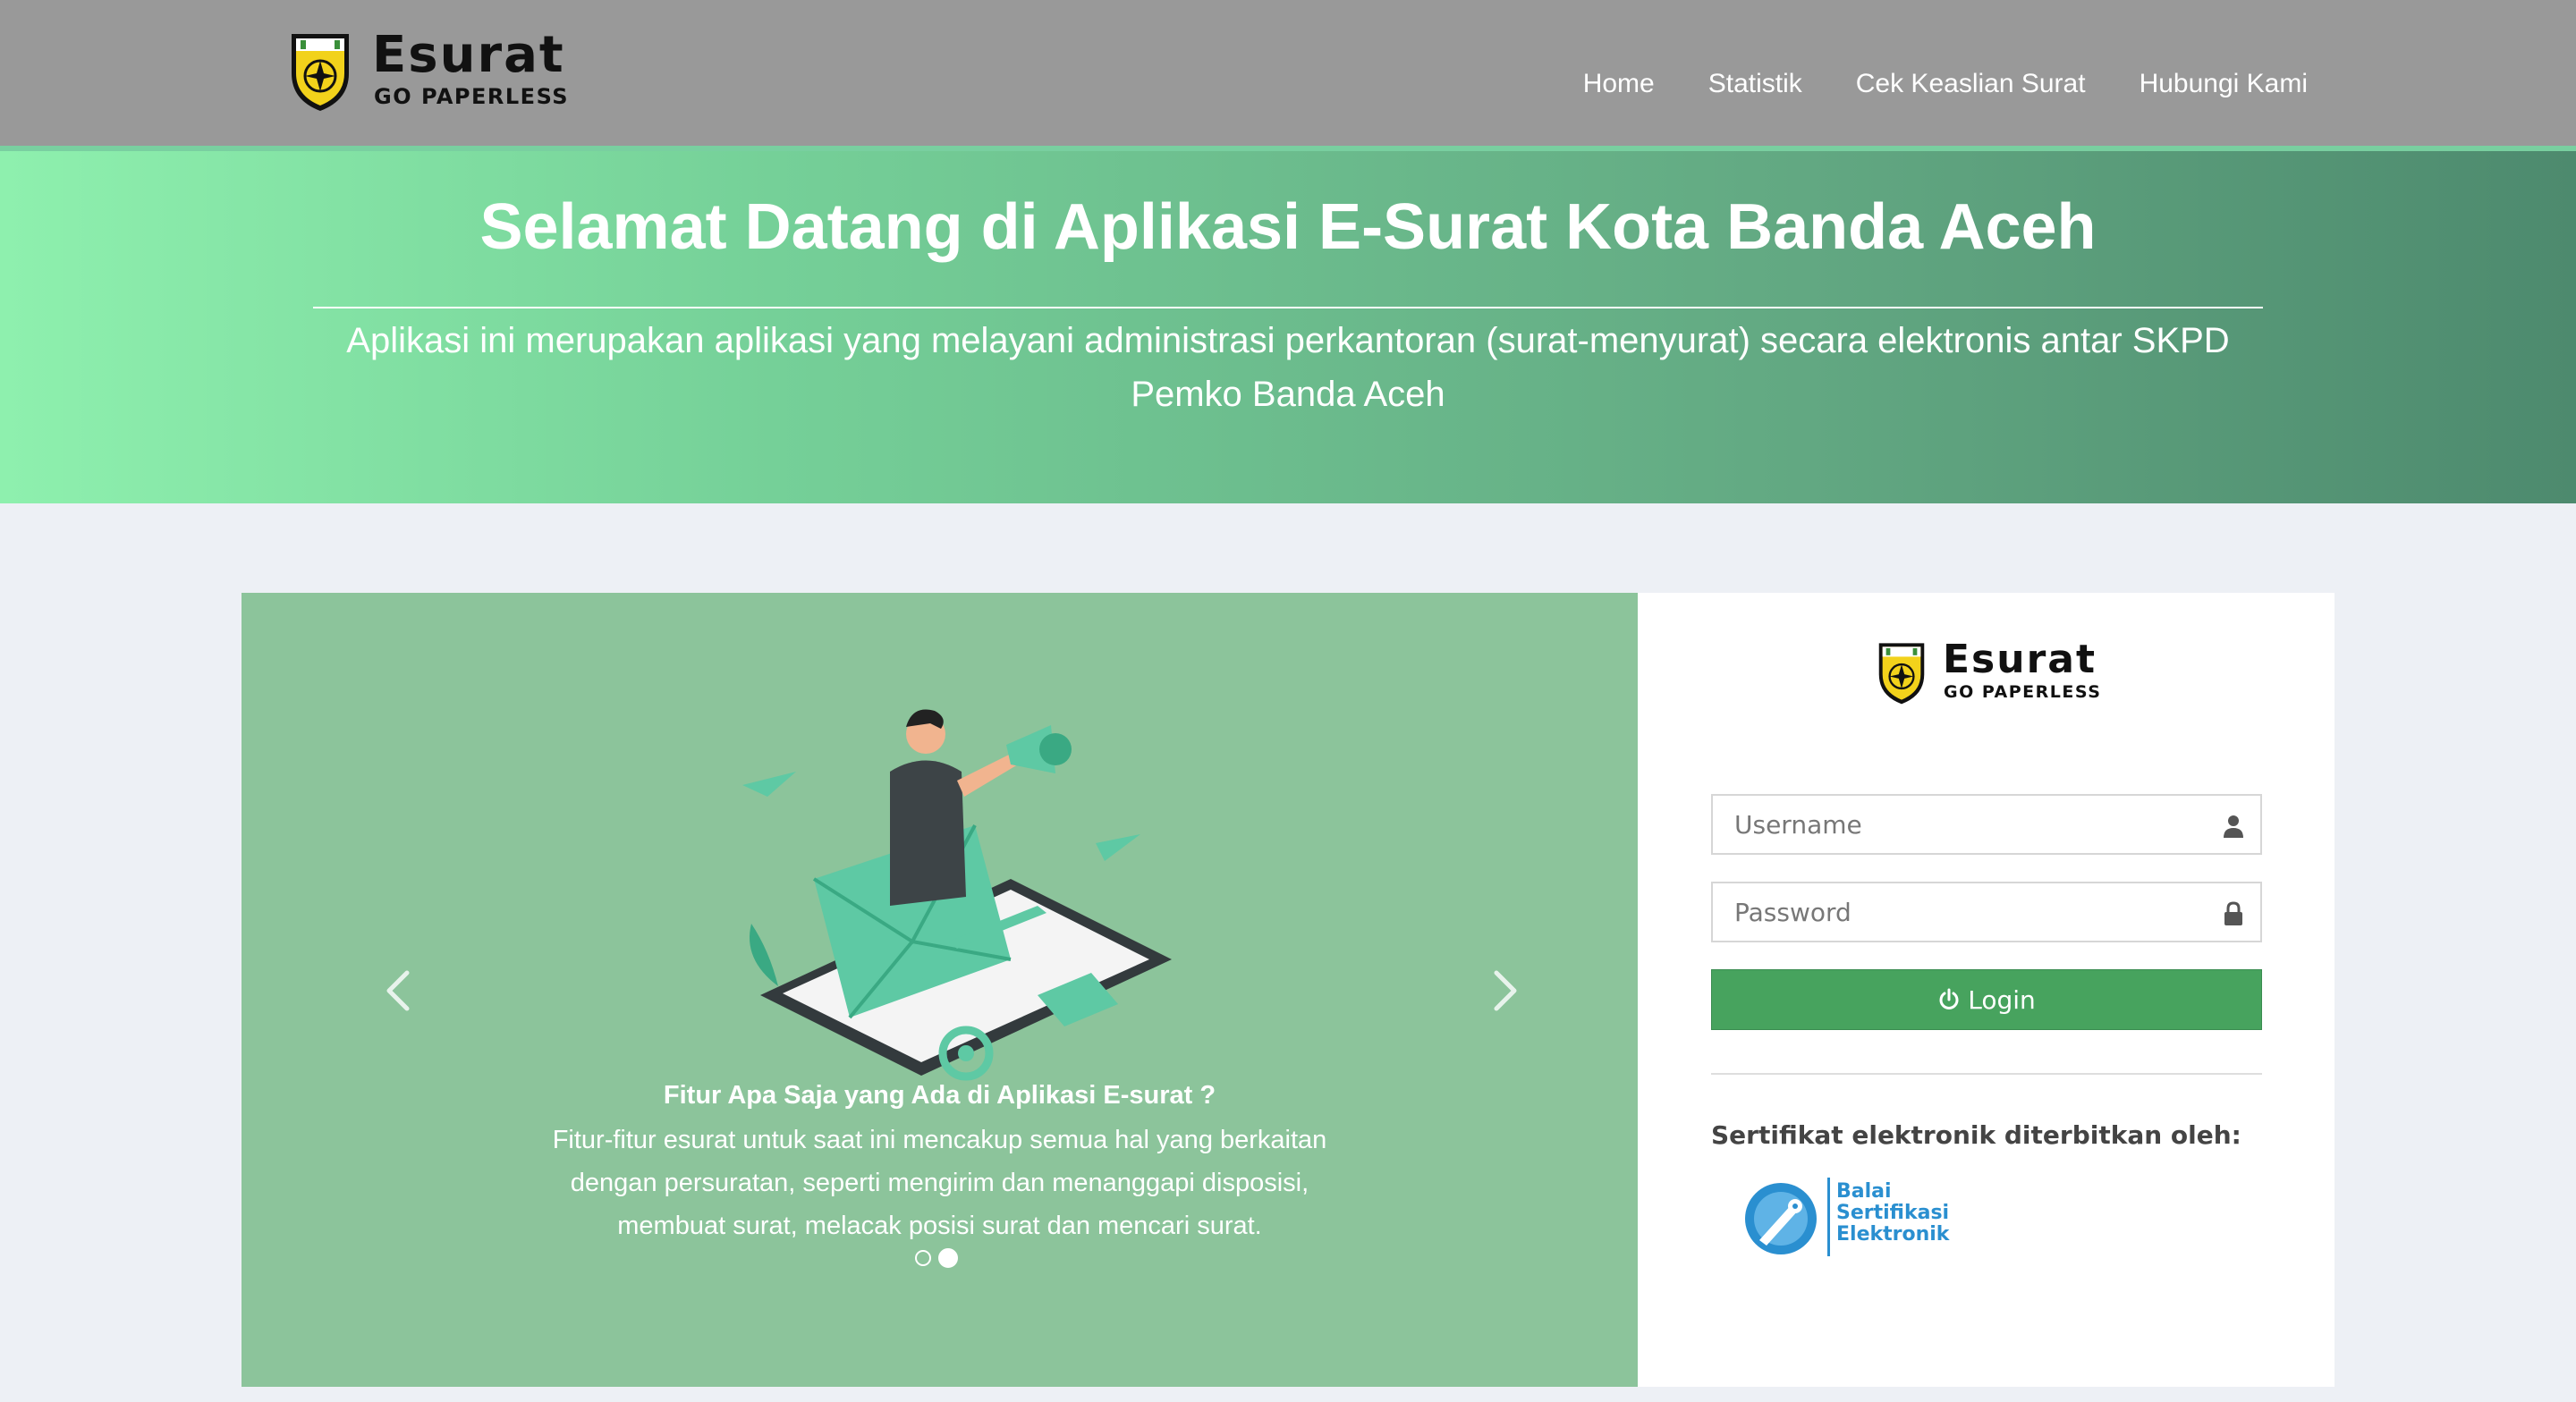  I want to click on password-input, so click(1986, 912).